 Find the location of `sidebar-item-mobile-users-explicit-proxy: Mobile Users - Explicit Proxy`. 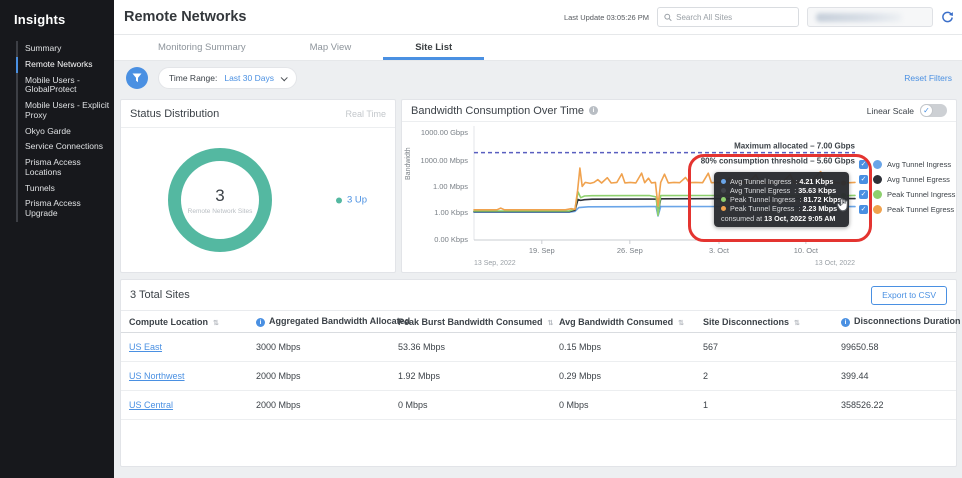

sidebar-item-mobile-users-explicit-proxy: Mobile Users - Explicit Proxy is located at coordinates (65, 111).